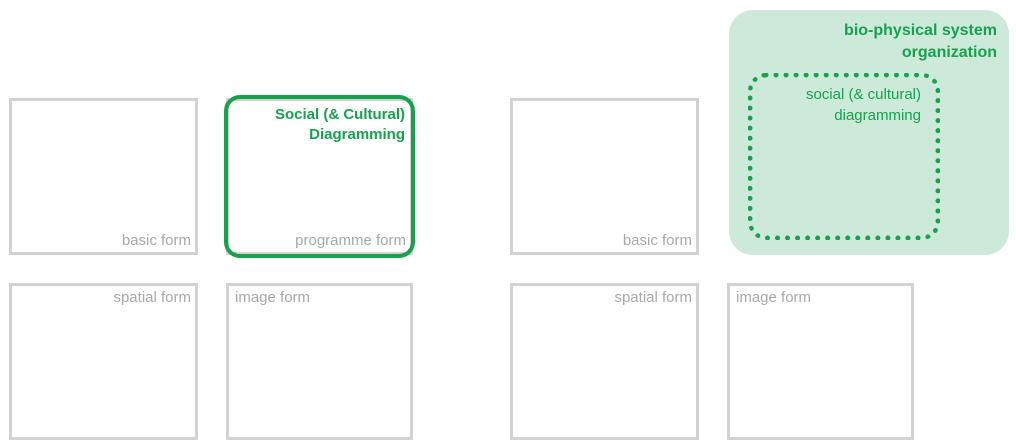  Describe the element at coordinates (103, 176) in the screenshot. I see `basic-form-box: basic form` at that location.